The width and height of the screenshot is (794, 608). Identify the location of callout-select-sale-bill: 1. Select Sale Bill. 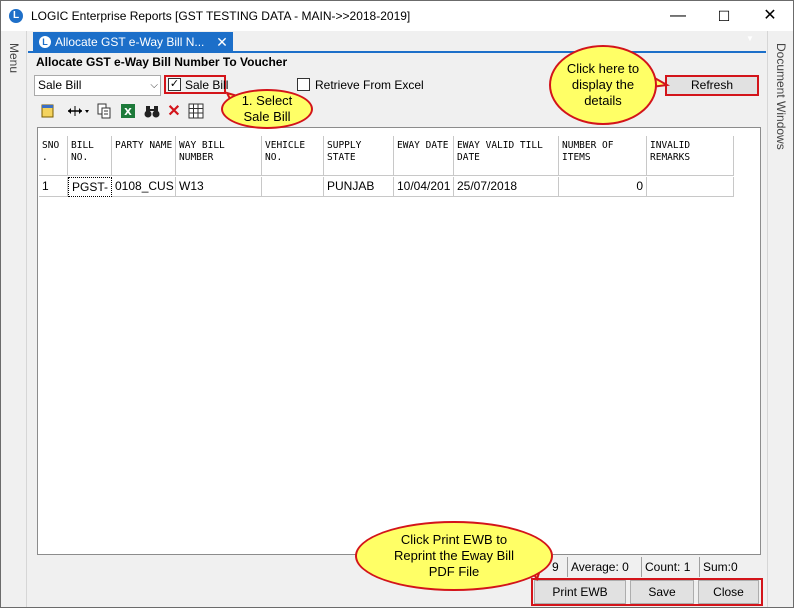
(267, 109).